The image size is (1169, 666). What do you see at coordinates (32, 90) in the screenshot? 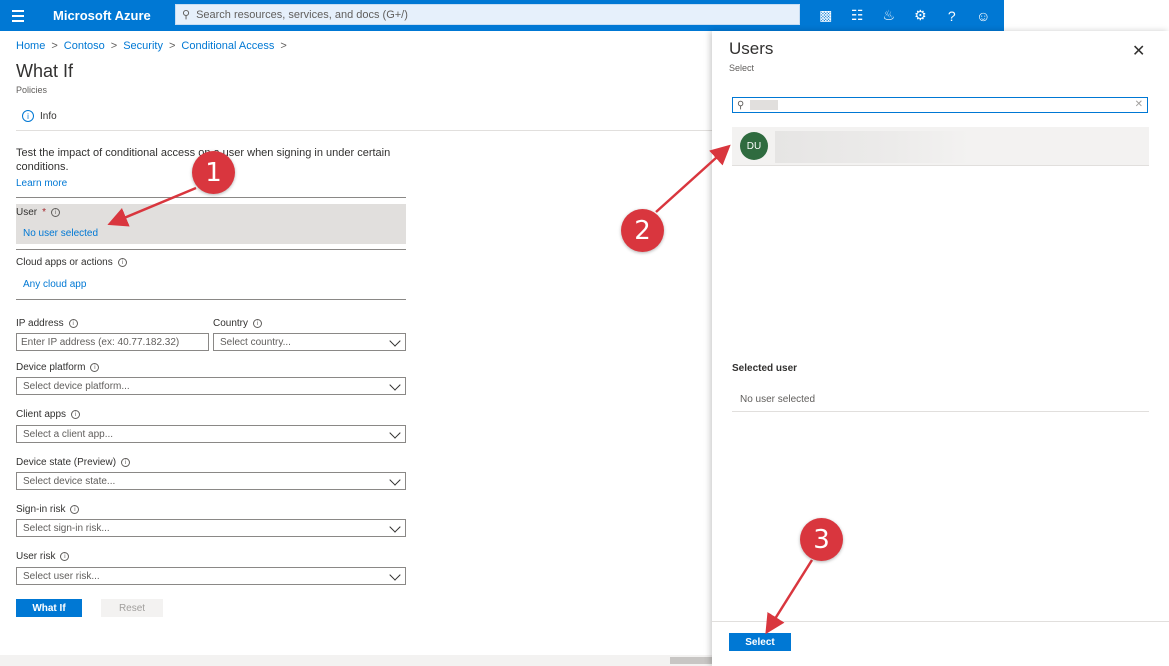
I see `page-subtitle: Policies` at bounding box center [32, 90].